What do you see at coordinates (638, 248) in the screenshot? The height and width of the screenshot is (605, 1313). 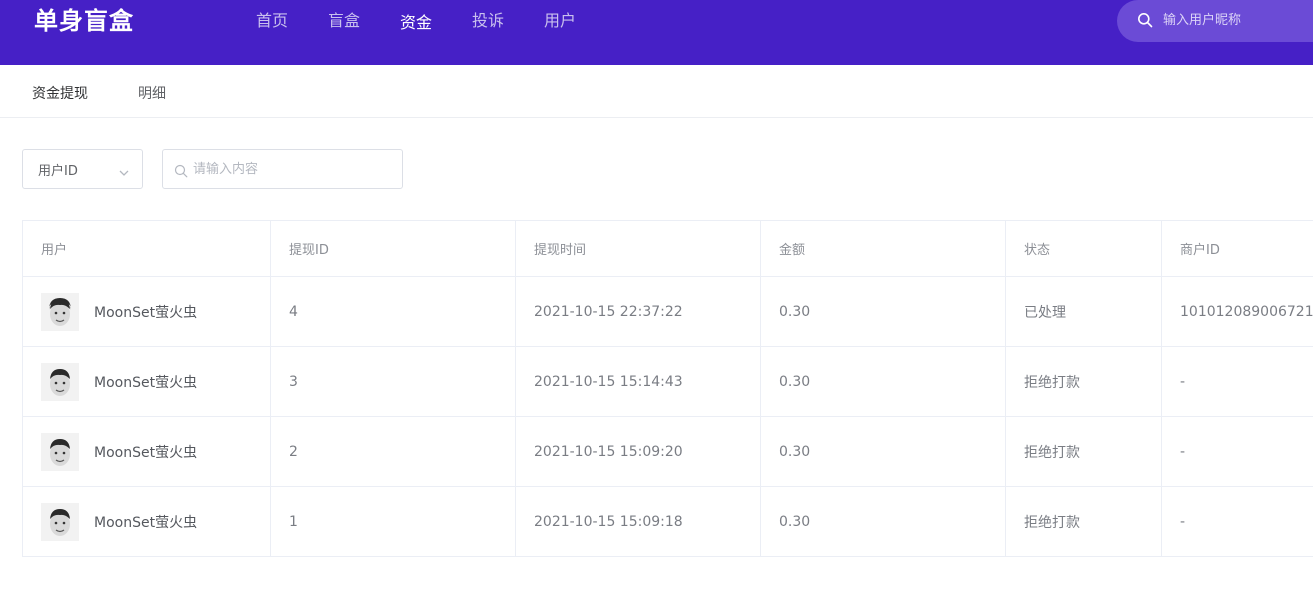 I see `column-header-withdrawal-time: 提现时间` at bounding box center [638, 248].